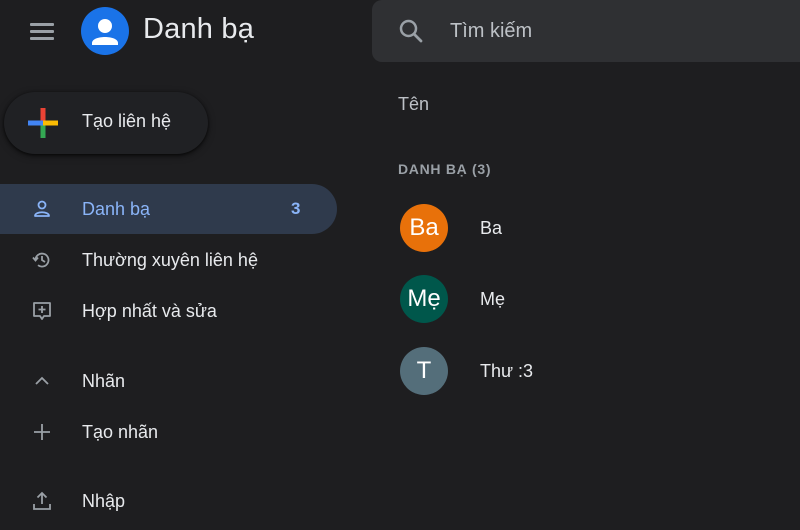 This screenshot has width=800, height=530. I want to click on avatar: Ba, so click(424, 228).